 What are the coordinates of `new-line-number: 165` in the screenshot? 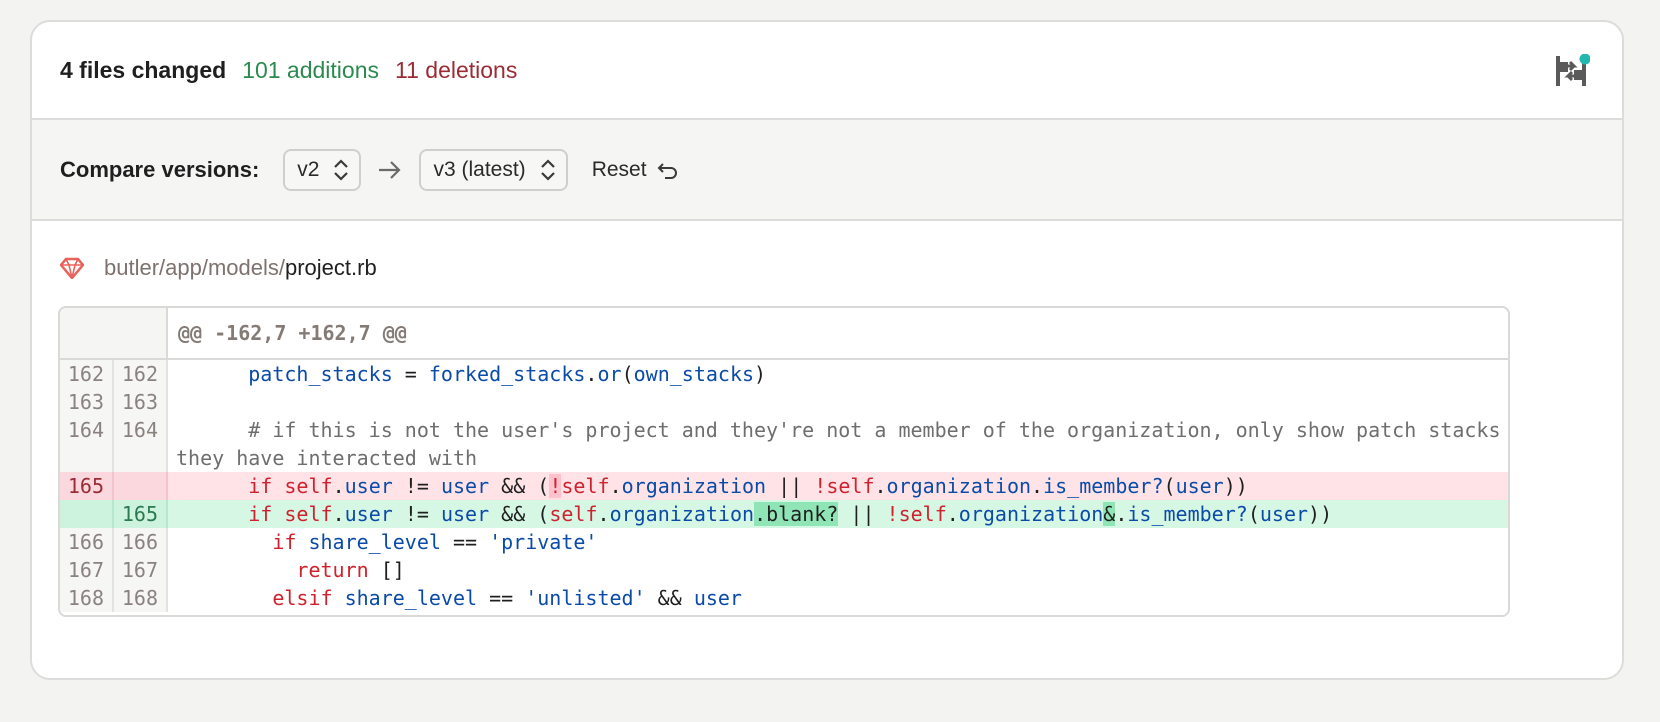 It's located at (141, 514).